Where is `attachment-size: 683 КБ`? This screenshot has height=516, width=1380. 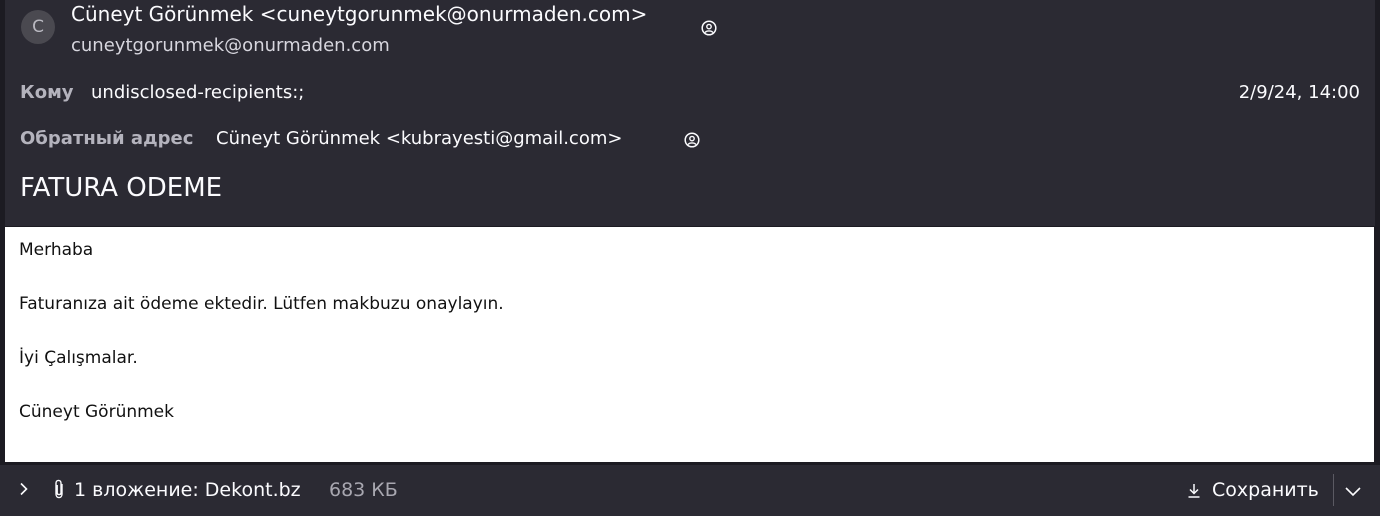
attachment-size: 683 КБ is located at coordinates (363, 490).